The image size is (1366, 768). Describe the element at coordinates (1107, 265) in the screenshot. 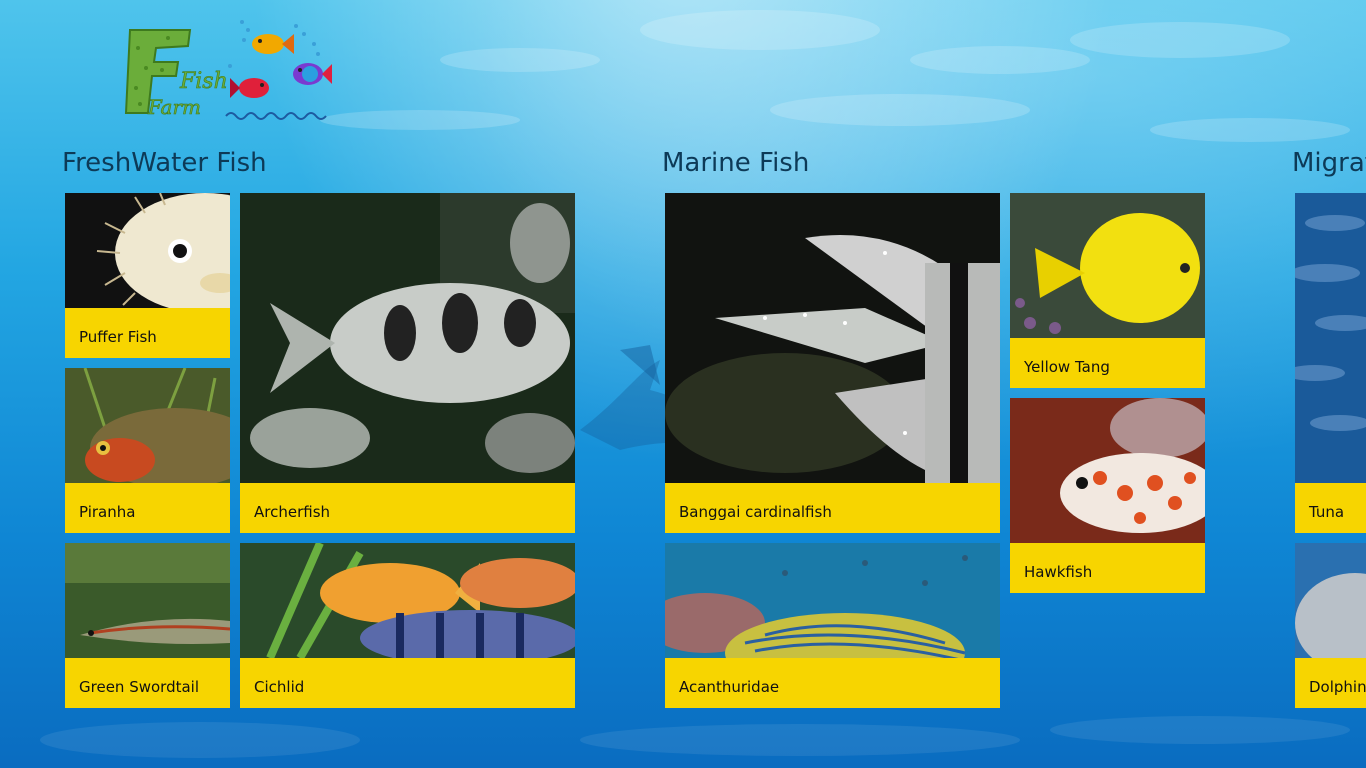

I see `yellow-tang-image` at that location.